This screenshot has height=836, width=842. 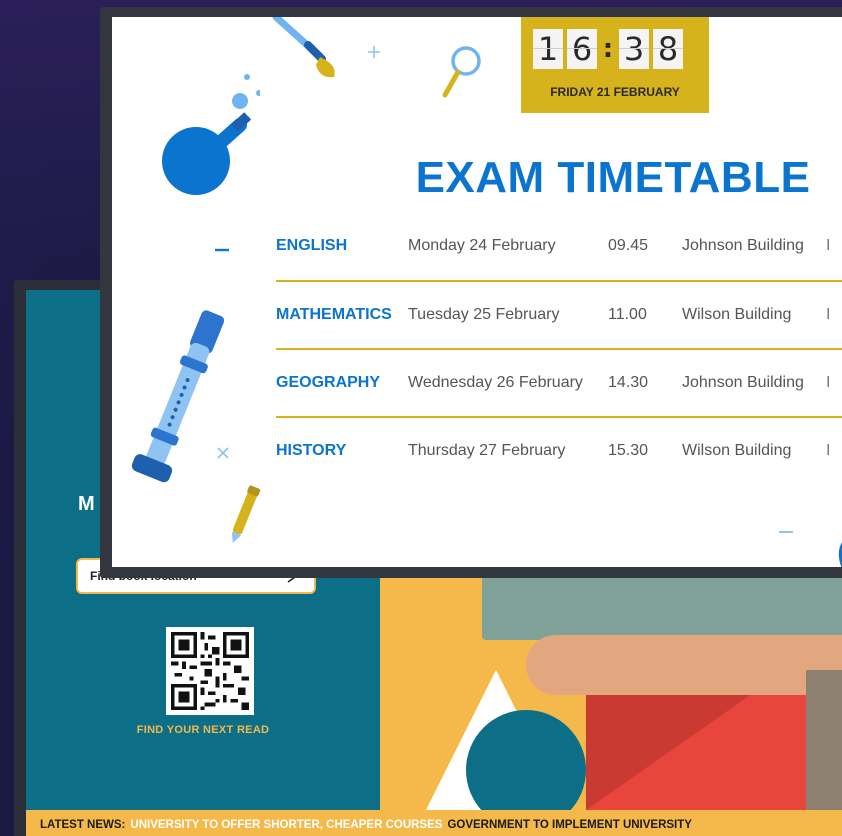 I want to click on clock-widget: 1 6 : 3 8 FRIDAY 21 FEBRUARY, so click(x=615, y=65).